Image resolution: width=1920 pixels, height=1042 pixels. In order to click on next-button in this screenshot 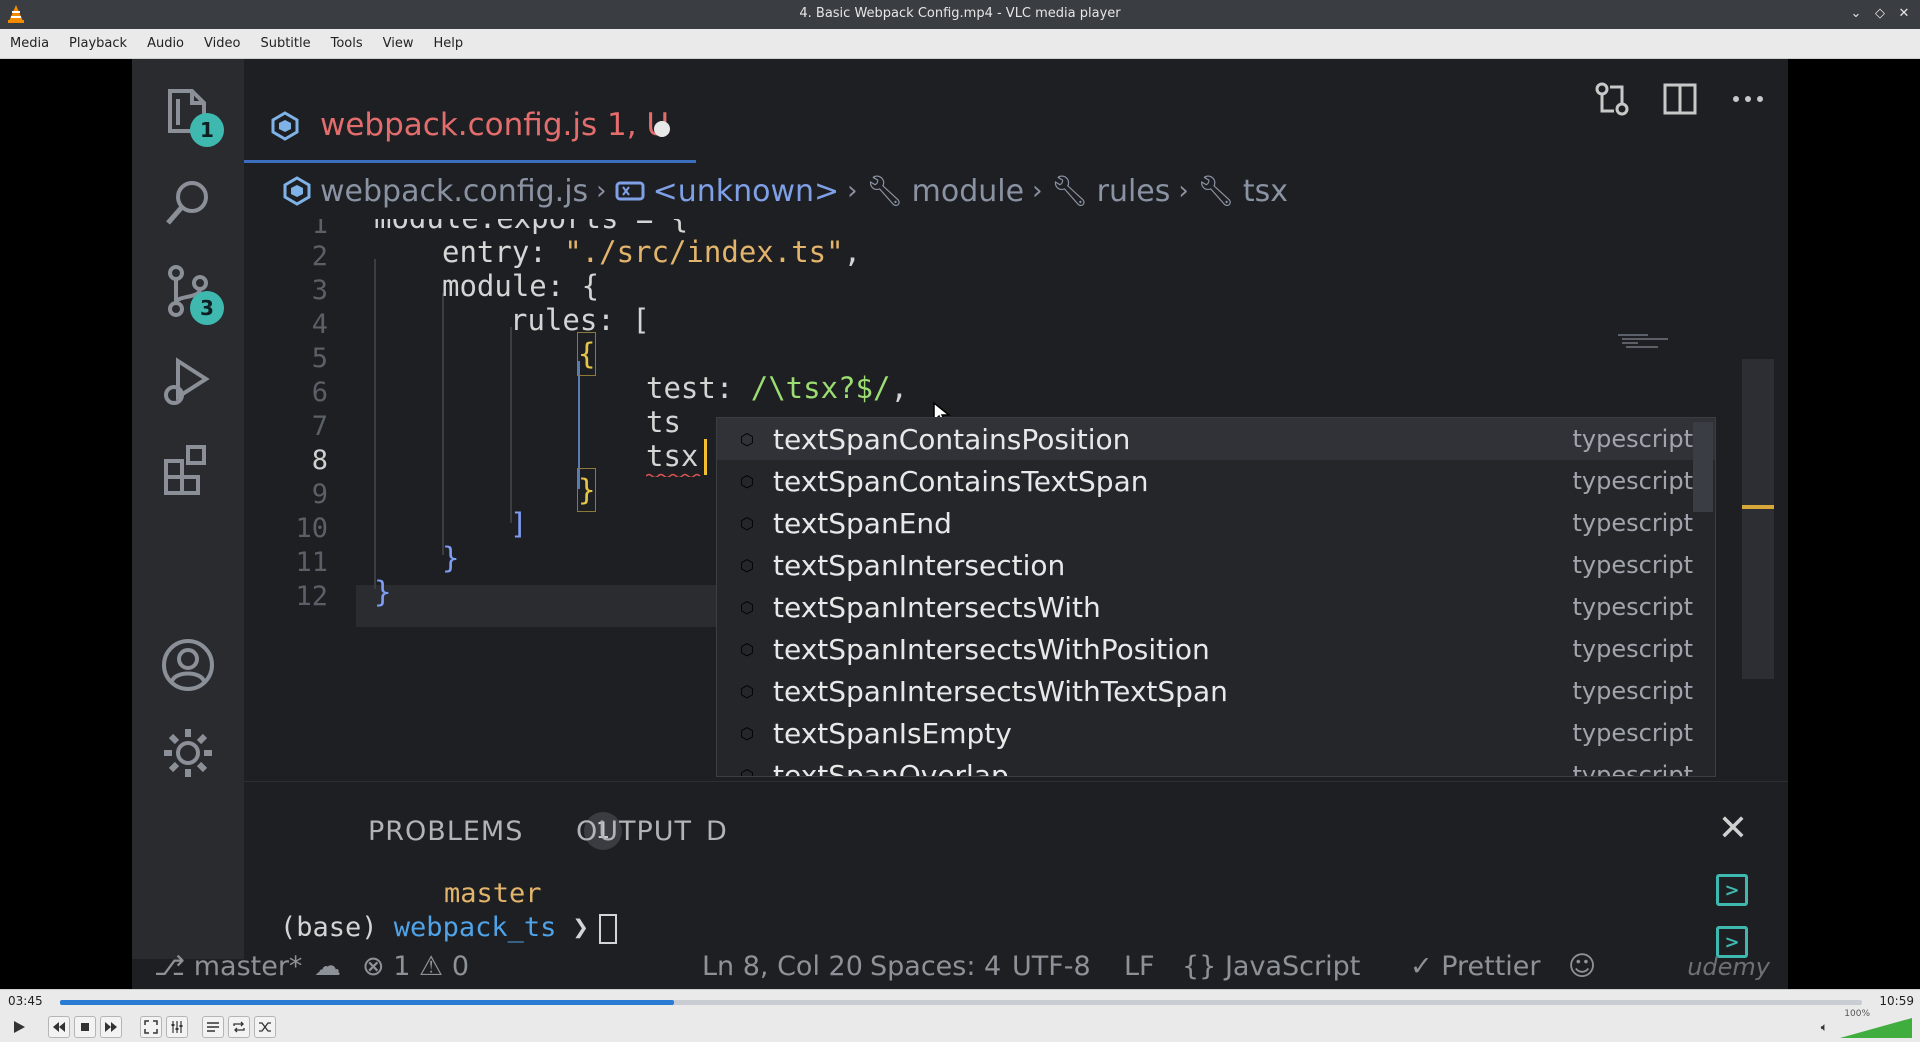, I will do `click(111, 1027)`.